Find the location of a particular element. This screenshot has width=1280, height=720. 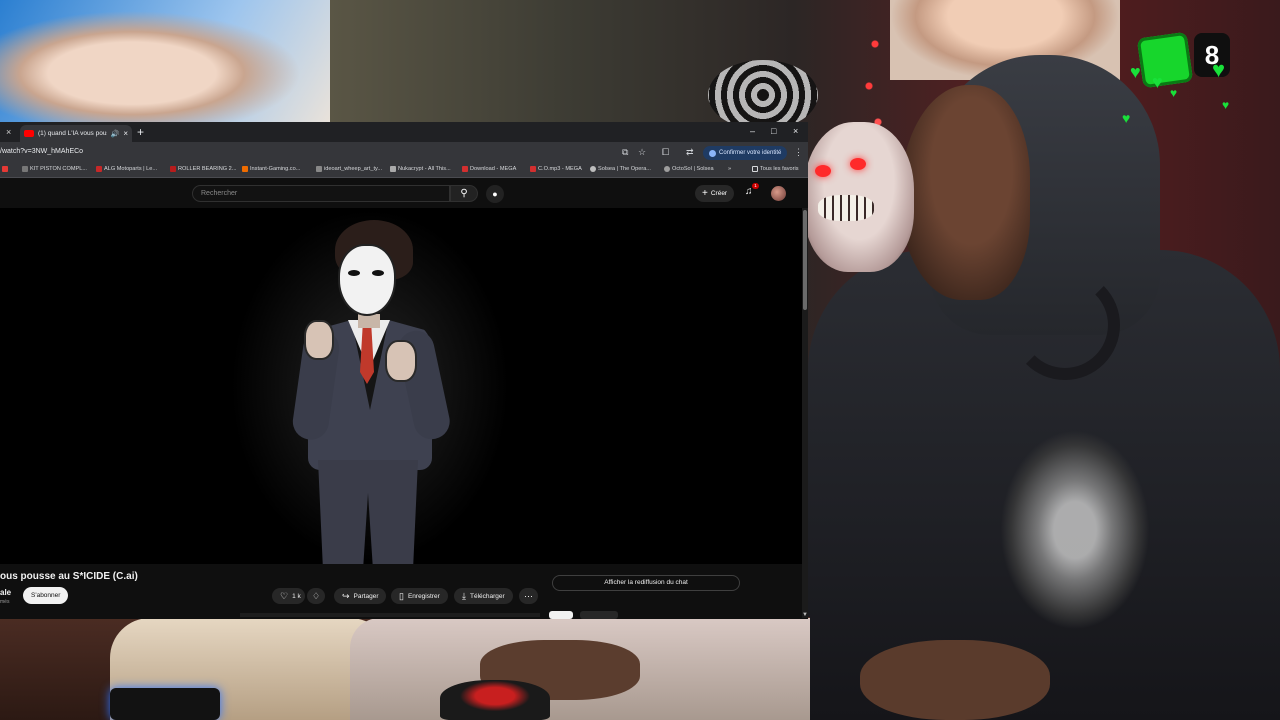

share-button: ↪ Partager is located at coordinates (360, 596).